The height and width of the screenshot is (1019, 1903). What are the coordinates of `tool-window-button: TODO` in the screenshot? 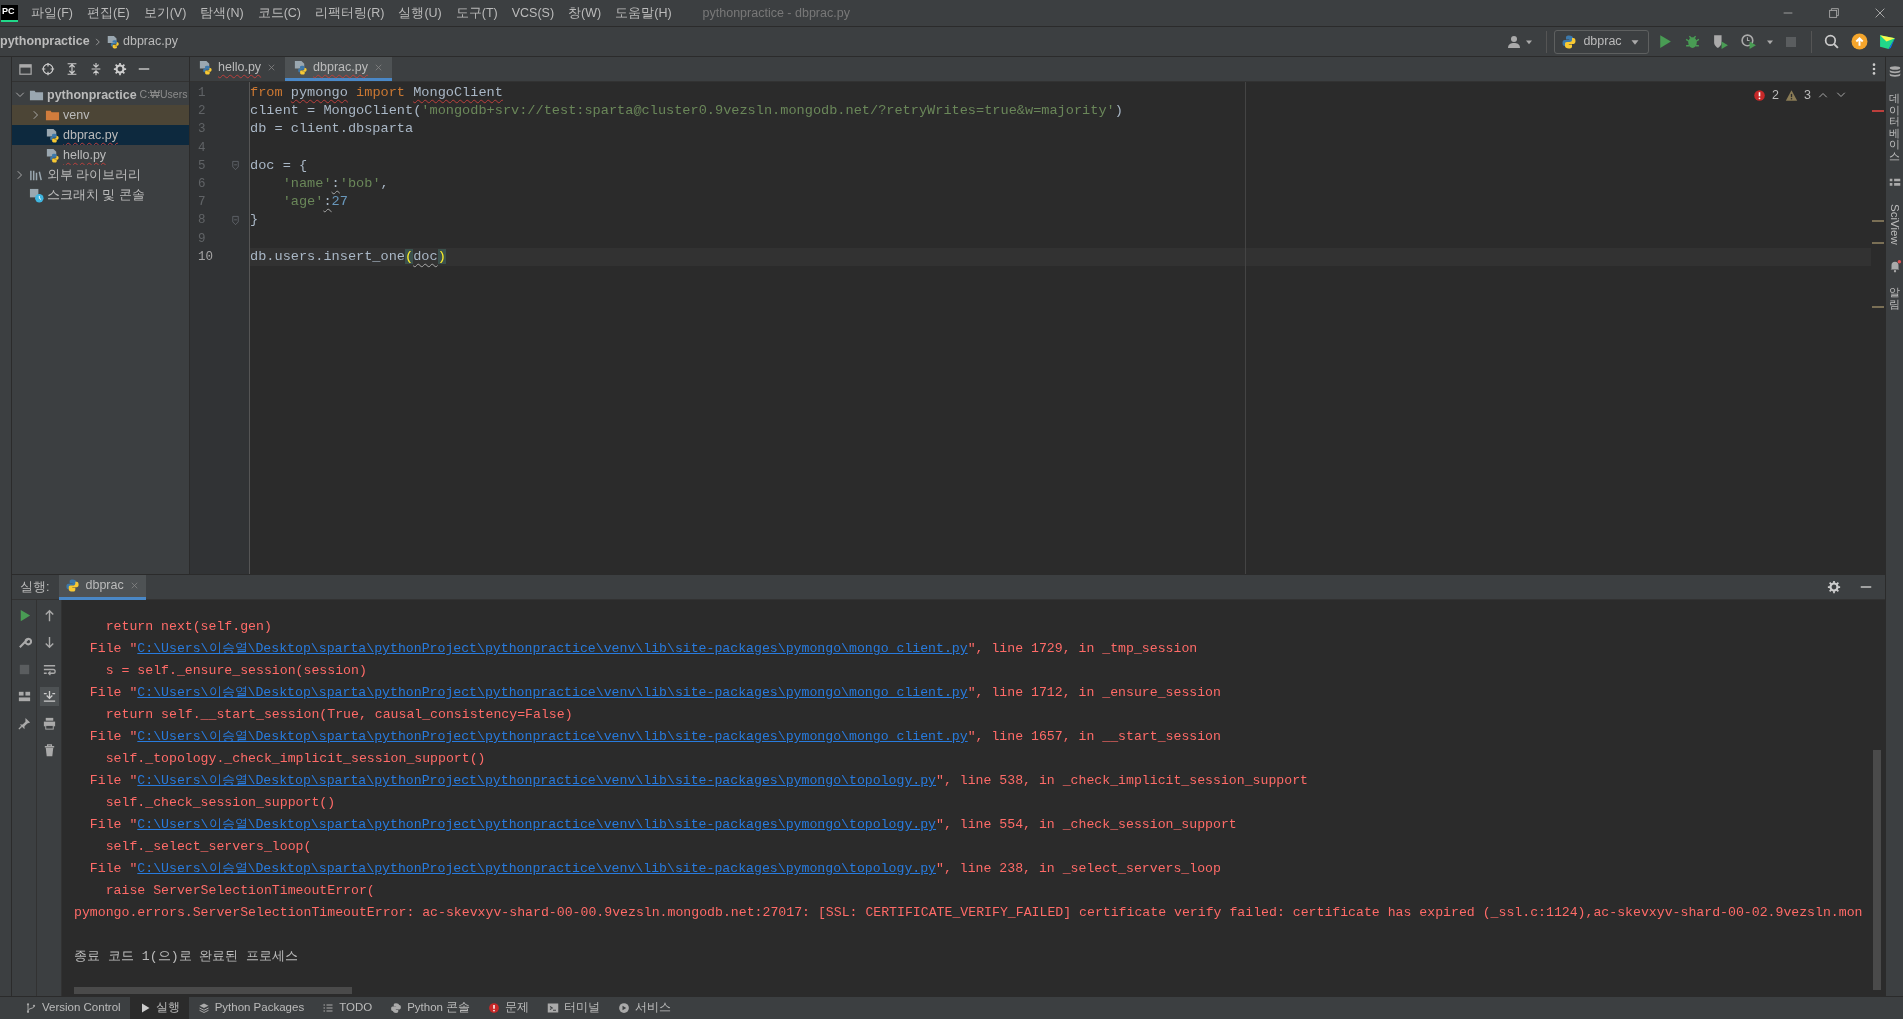 It's located at (347, 1008).